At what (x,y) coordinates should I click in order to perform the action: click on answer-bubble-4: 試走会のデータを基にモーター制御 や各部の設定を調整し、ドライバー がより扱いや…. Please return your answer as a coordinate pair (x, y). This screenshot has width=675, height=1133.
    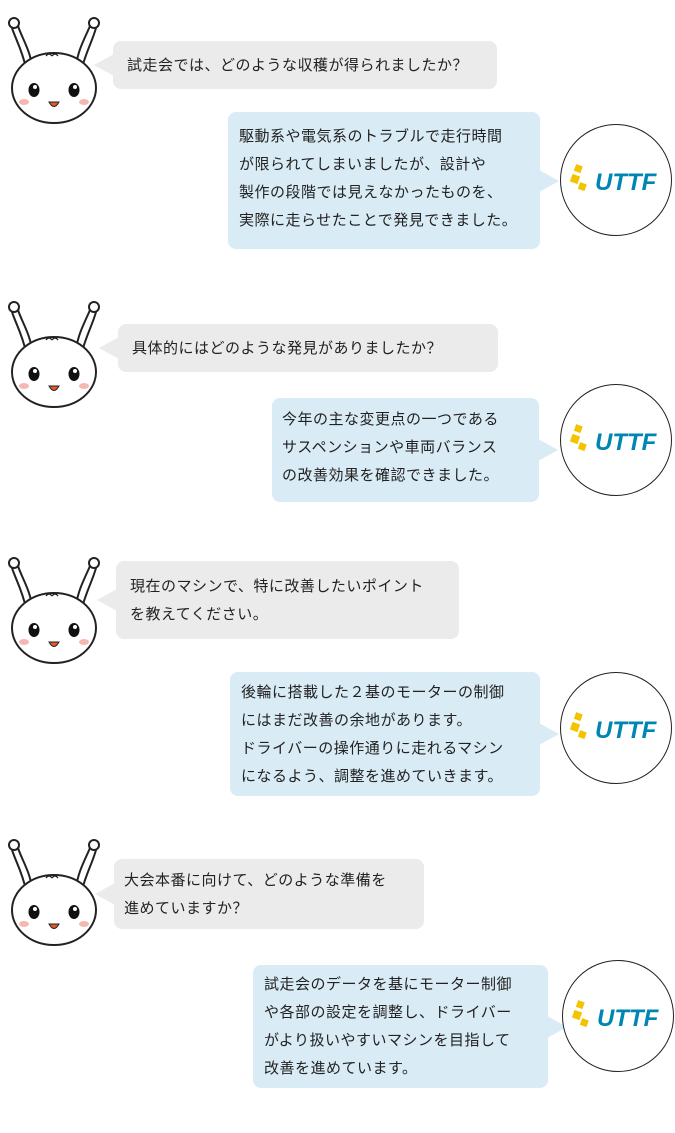
    Looking at the image, I should click on (410, 1026).